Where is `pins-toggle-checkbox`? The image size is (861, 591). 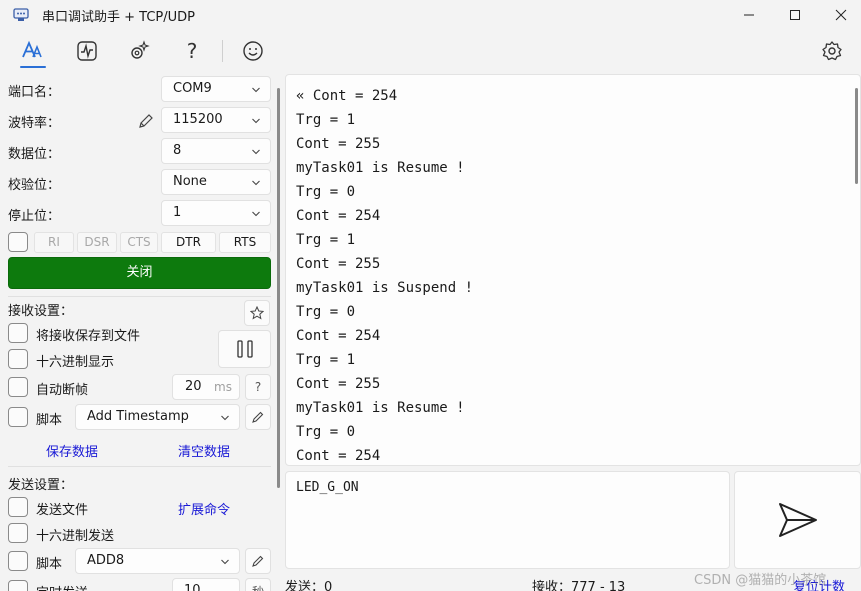
pins-toggle-checkbox is located at coordinates (18, 242).